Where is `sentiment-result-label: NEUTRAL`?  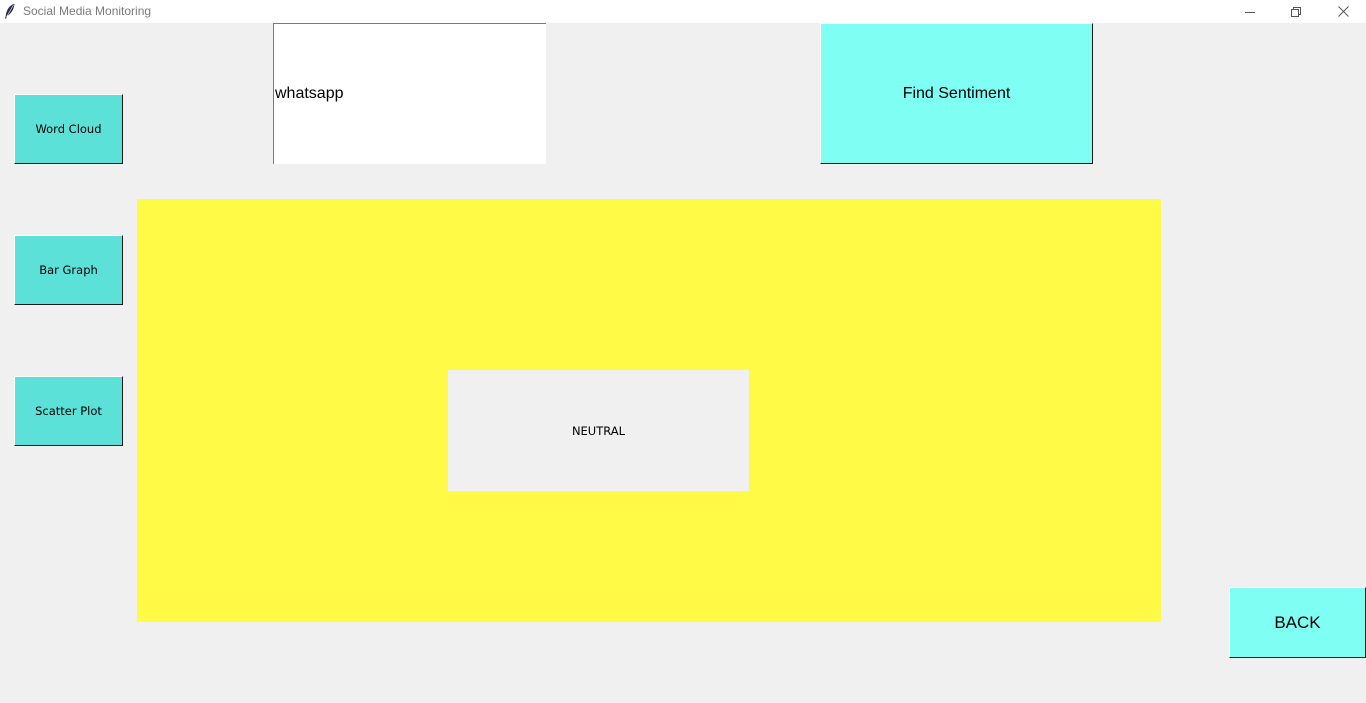
sentiment-result-label: NEUTRAL is located at coordinates (598, 430).